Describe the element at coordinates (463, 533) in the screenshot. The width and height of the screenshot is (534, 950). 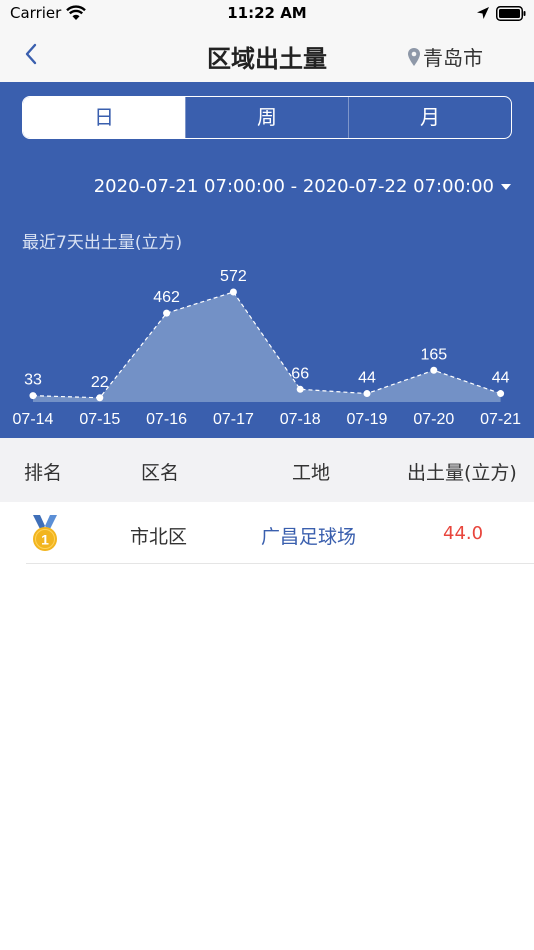
I see `row-volume: 44.0` at that location.